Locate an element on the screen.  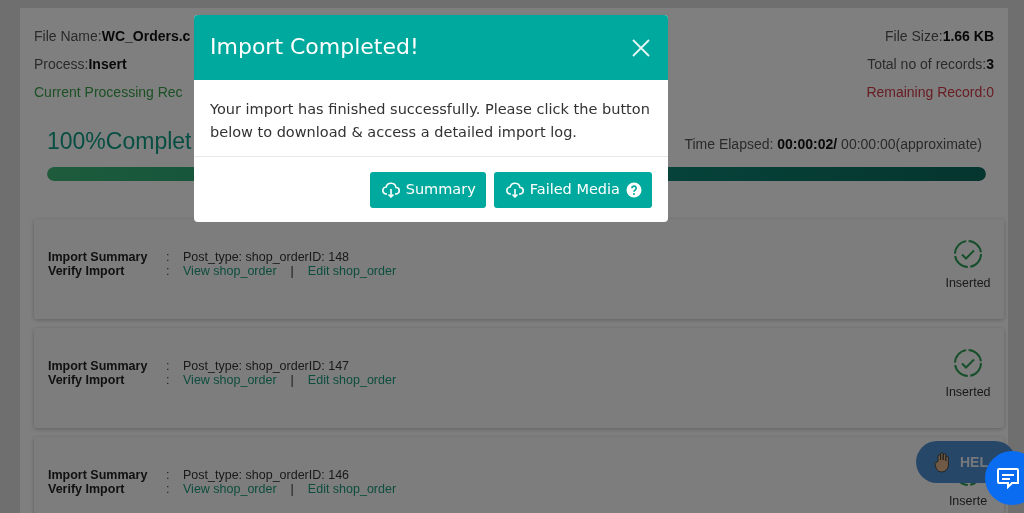
process-text: Process:Insert is located at coordinates (80, 64).